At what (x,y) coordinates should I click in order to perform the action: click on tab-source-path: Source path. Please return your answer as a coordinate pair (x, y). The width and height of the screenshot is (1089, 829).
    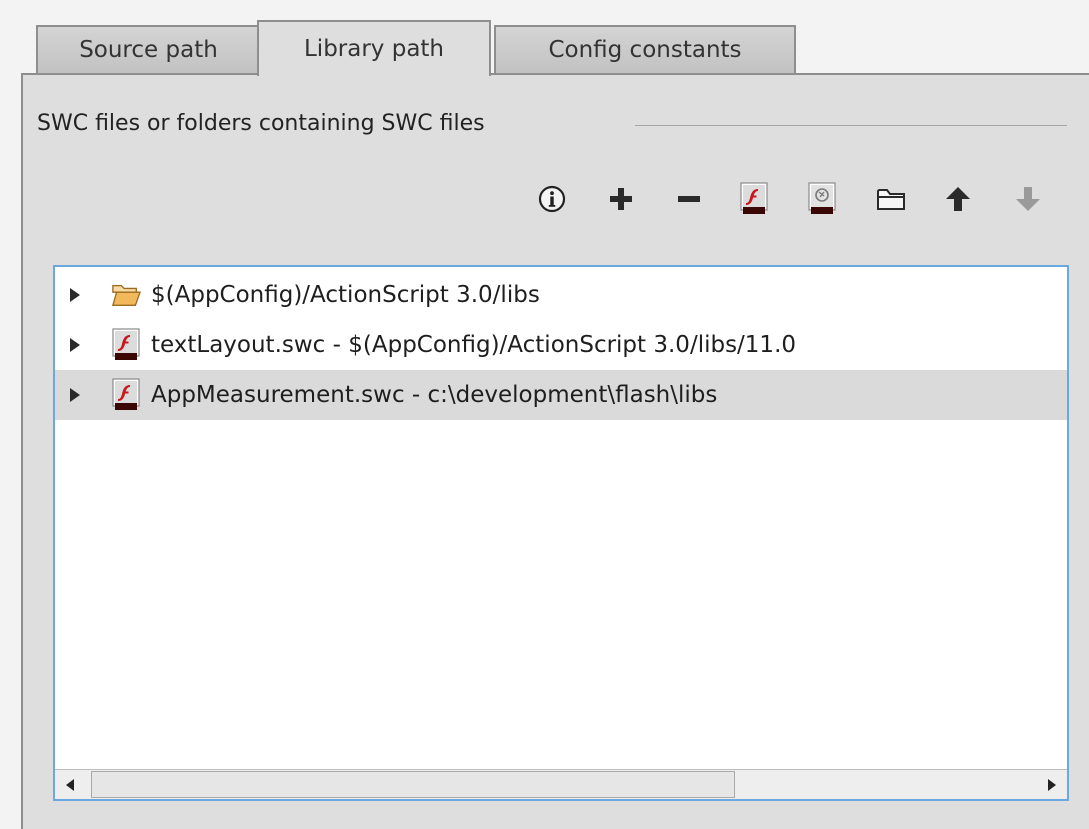
    Looking at the image, I should click on (148, 49).